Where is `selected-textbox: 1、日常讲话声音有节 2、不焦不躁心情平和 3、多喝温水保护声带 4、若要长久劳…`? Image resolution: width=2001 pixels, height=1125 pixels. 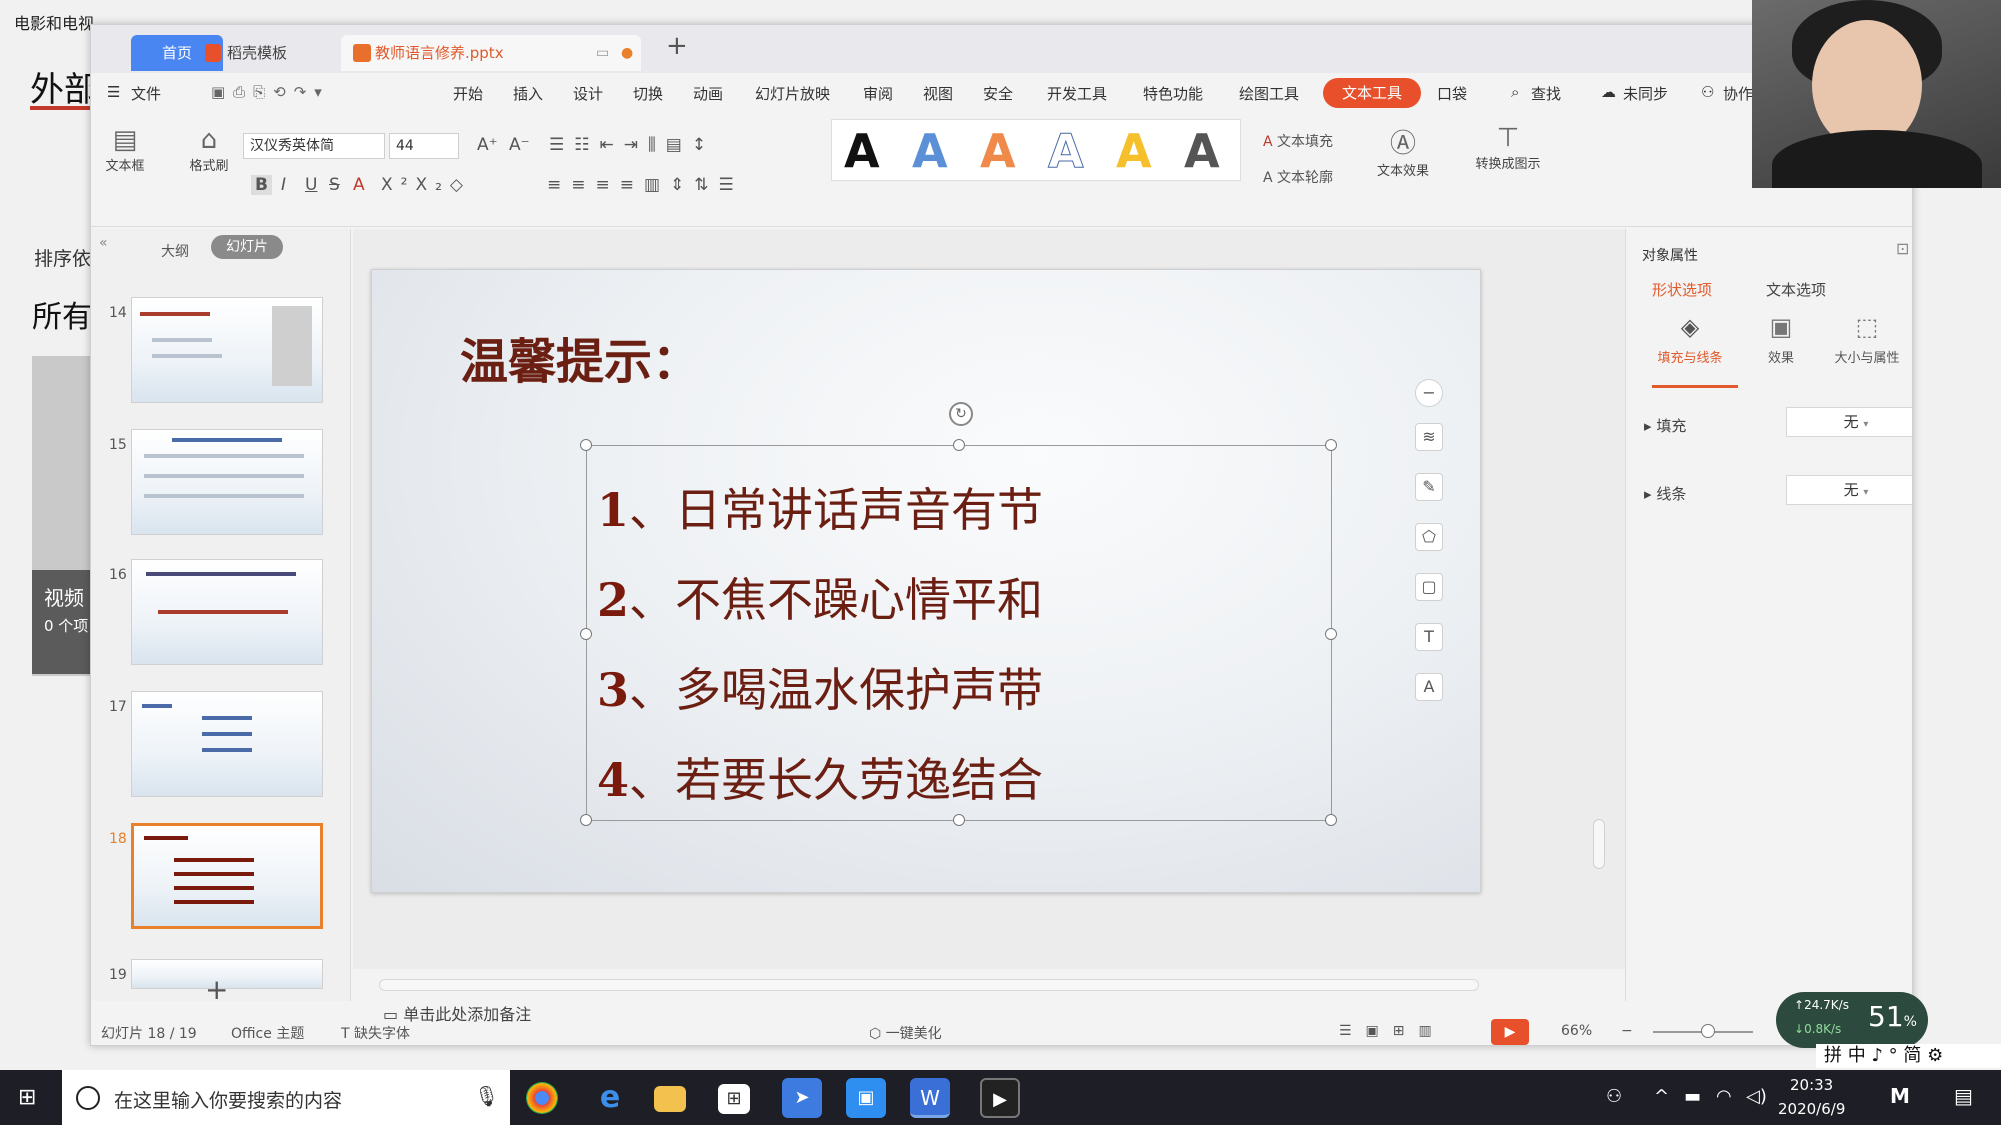
selected-textbox: 1、日常讲话声音有节 2、不焦不躁心情平和 3、多喝温水保护声带 4、若要长久劳… is located at coordinates (958, 632).